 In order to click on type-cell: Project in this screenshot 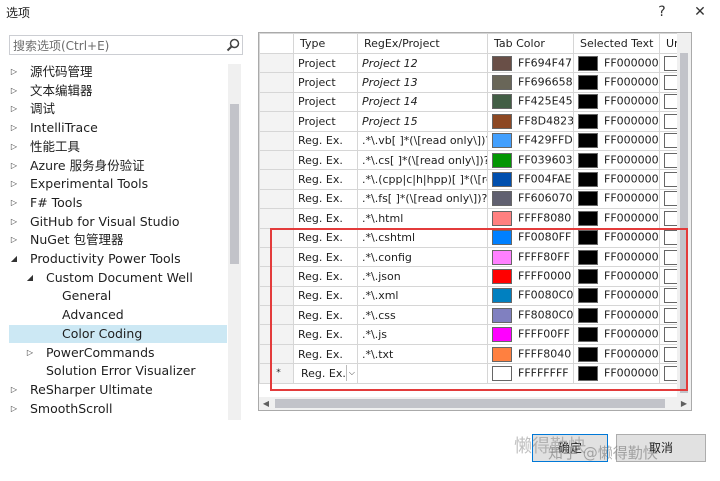, I will do `click(325, 121)`.